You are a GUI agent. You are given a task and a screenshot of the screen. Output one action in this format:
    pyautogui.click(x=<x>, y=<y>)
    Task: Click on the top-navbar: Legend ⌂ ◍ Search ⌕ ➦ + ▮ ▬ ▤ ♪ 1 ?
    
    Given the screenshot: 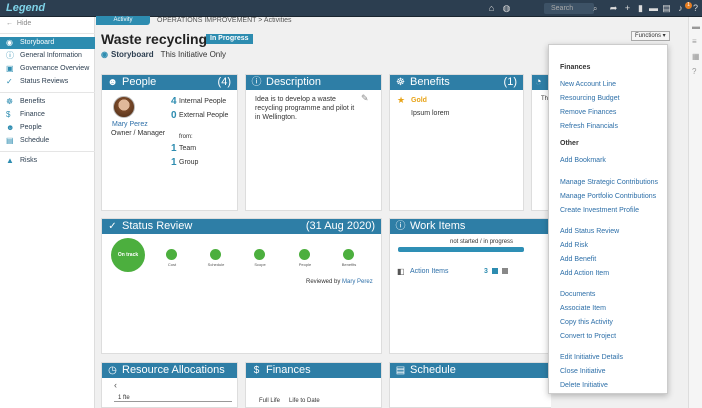 What is the action you would take?
    pyautogui.click(x=351, y=8)
    